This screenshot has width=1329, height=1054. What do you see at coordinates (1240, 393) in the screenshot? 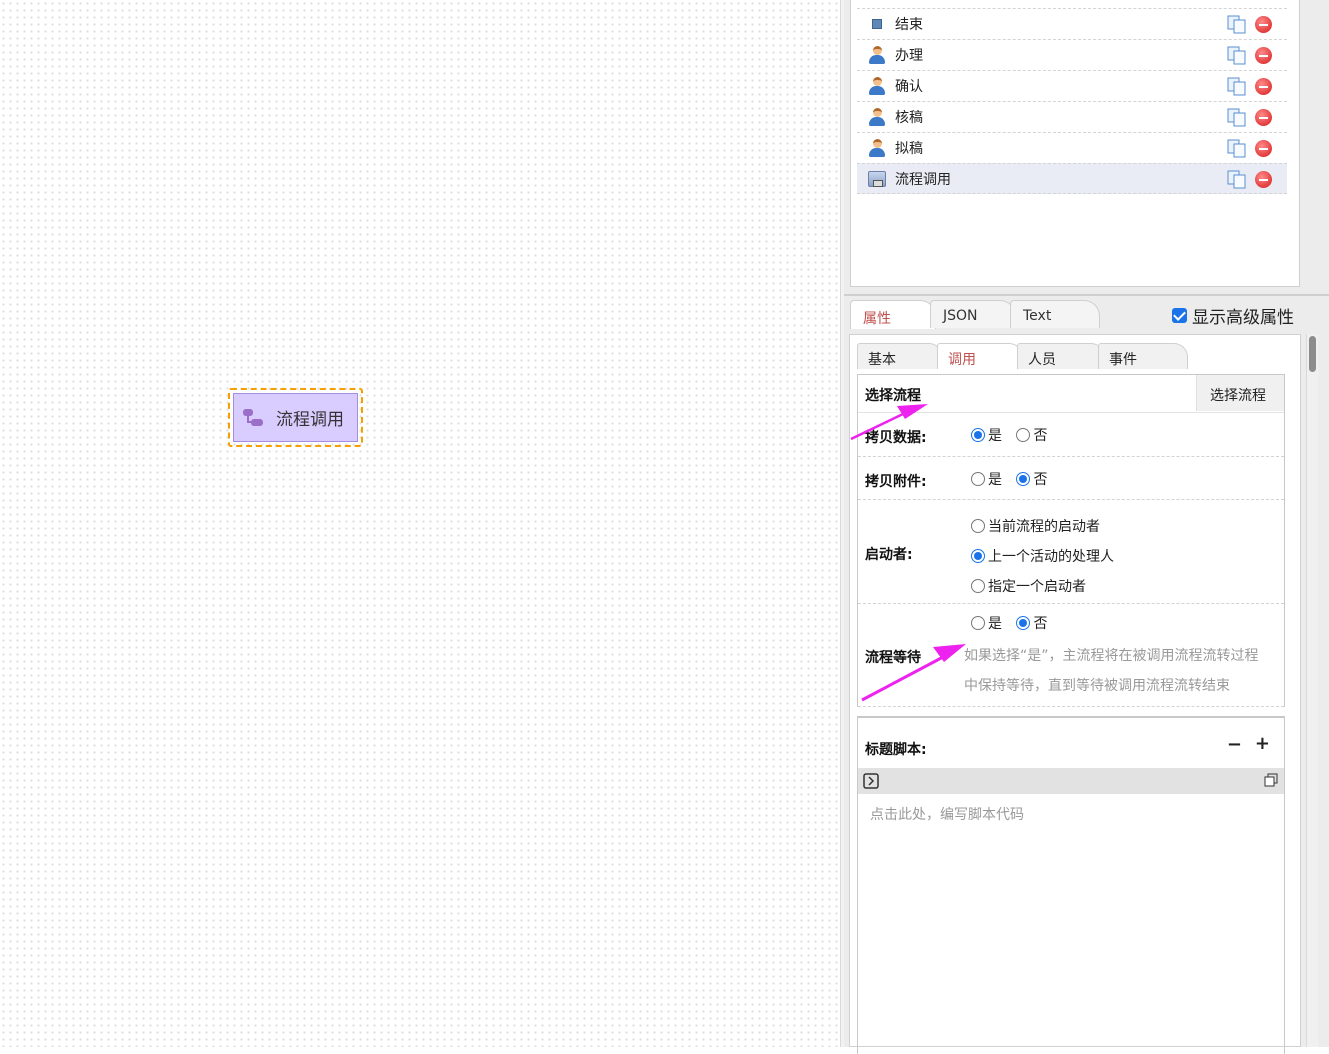
I see `select-process-button: 选择流程` at bounding box center [1240, 393].